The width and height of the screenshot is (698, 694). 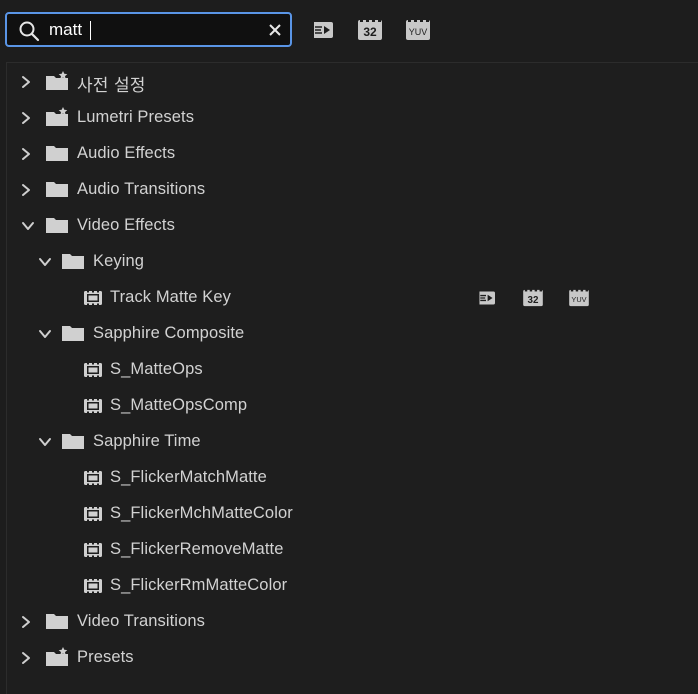 I want to click on tree-item-s-flickerremovematte: S_FlickerRemoveMatte, so click(x=352, y=550).